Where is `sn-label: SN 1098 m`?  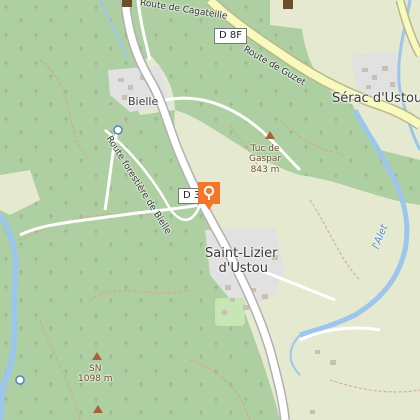
sn-label: SN 1098 m is located at coordinates (95, 374).